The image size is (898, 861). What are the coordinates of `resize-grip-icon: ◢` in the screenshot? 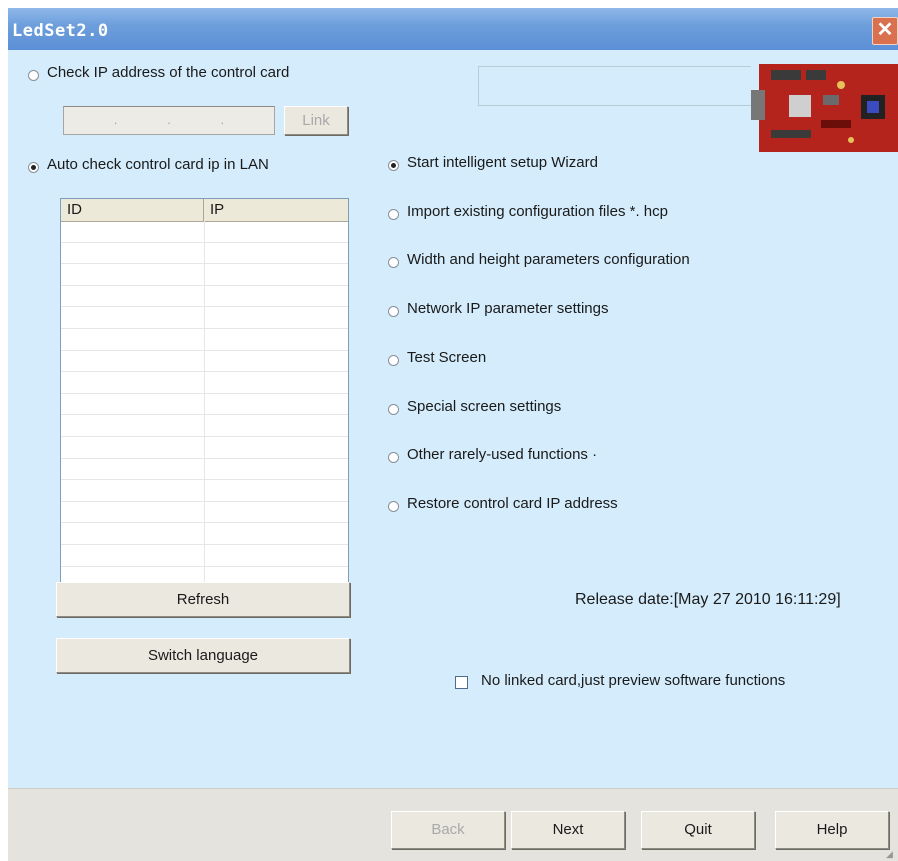 It's located at (891, 854).